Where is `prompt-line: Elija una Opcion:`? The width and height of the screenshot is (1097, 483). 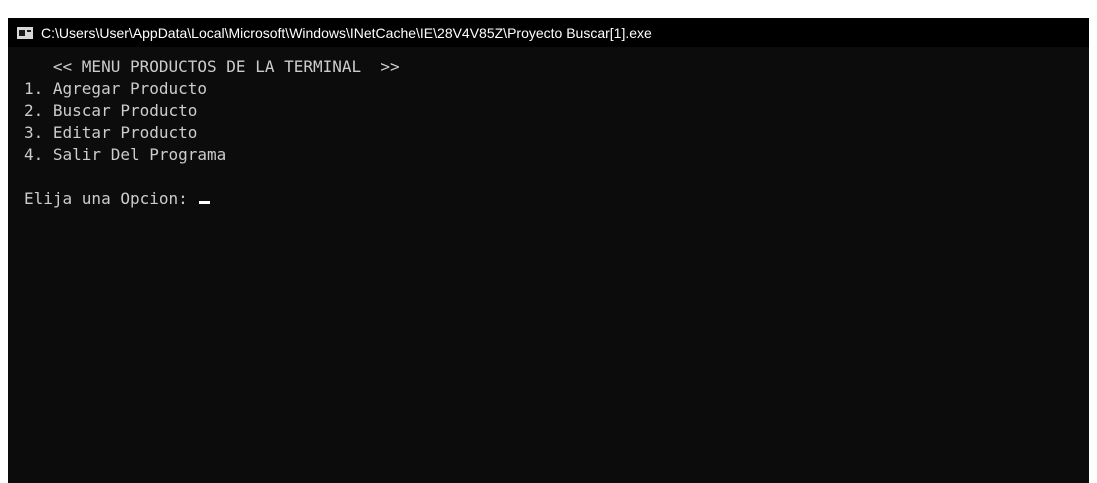
prompt-line: Elija una Opcion: is located at coordinates (549, 199).